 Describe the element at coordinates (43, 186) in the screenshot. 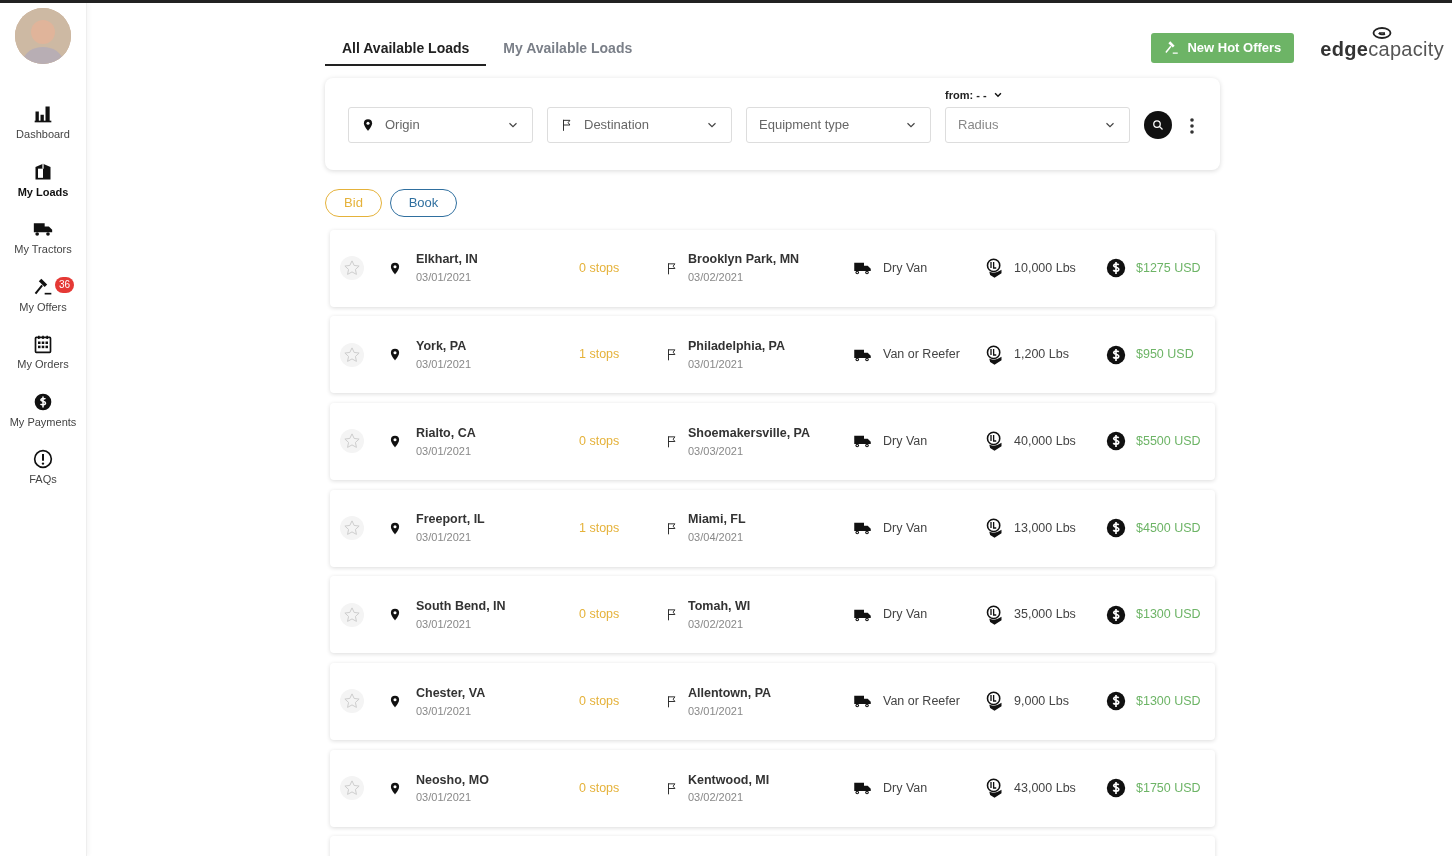

I see `sidebar-item: My Loads` at that location.